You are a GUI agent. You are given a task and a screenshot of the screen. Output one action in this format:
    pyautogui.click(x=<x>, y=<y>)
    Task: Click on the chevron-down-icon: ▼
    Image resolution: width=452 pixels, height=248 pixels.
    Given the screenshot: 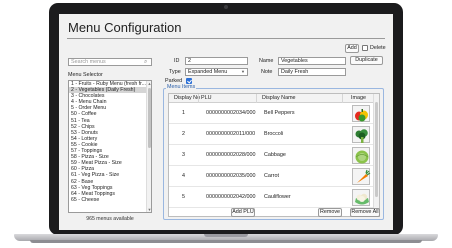 What is the action you would take?
    pyautogui.click(x=243, y=71)
    